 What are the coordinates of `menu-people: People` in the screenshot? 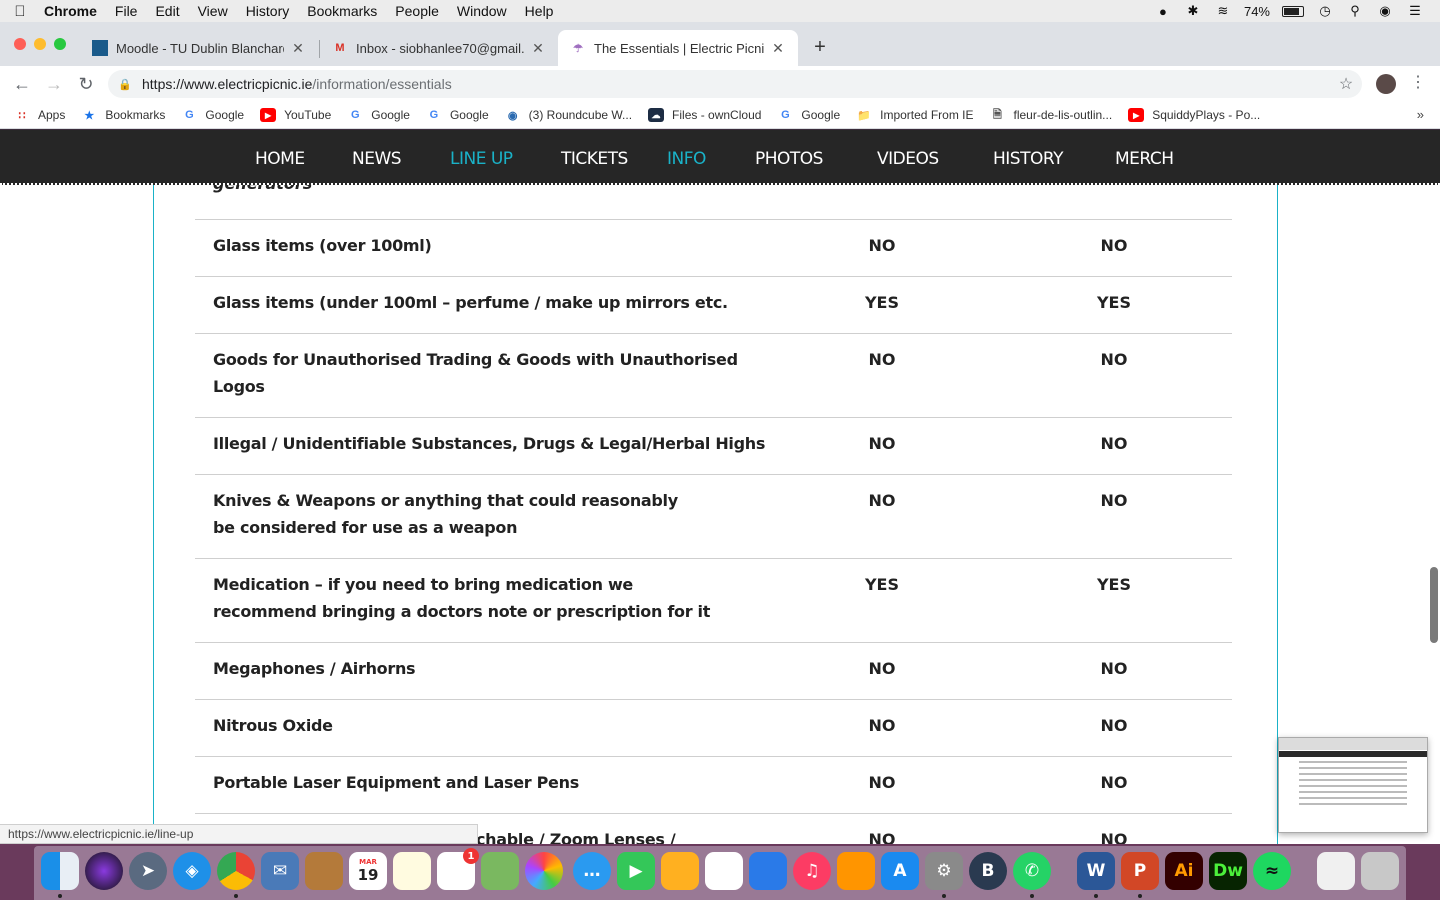 It's located at (417, 11).